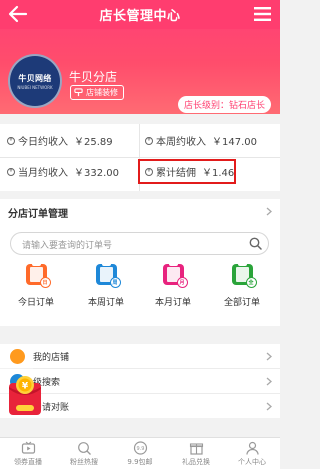 The image size is (320, 469). I want to click on today-orders-button: 日 今日订单, so click(36, 285).